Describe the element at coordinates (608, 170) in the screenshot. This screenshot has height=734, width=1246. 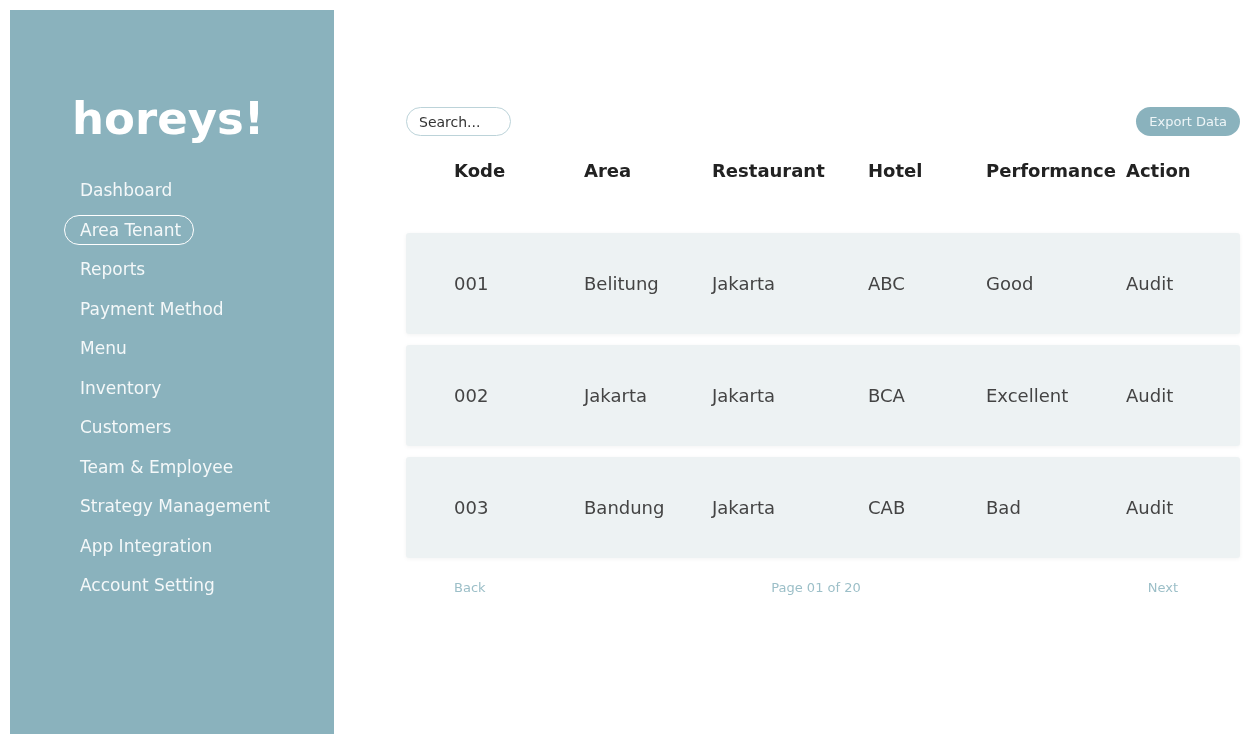
I see `column-header: Area` at that location.